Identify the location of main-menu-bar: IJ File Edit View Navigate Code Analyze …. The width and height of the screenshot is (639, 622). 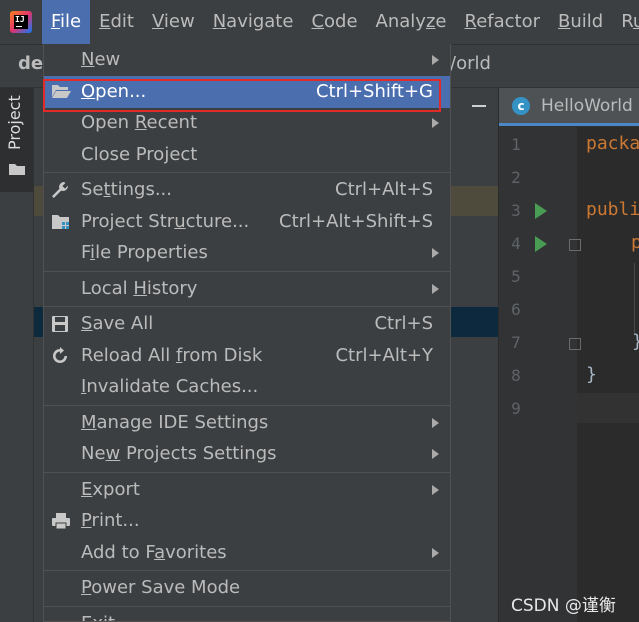
(319, 22).